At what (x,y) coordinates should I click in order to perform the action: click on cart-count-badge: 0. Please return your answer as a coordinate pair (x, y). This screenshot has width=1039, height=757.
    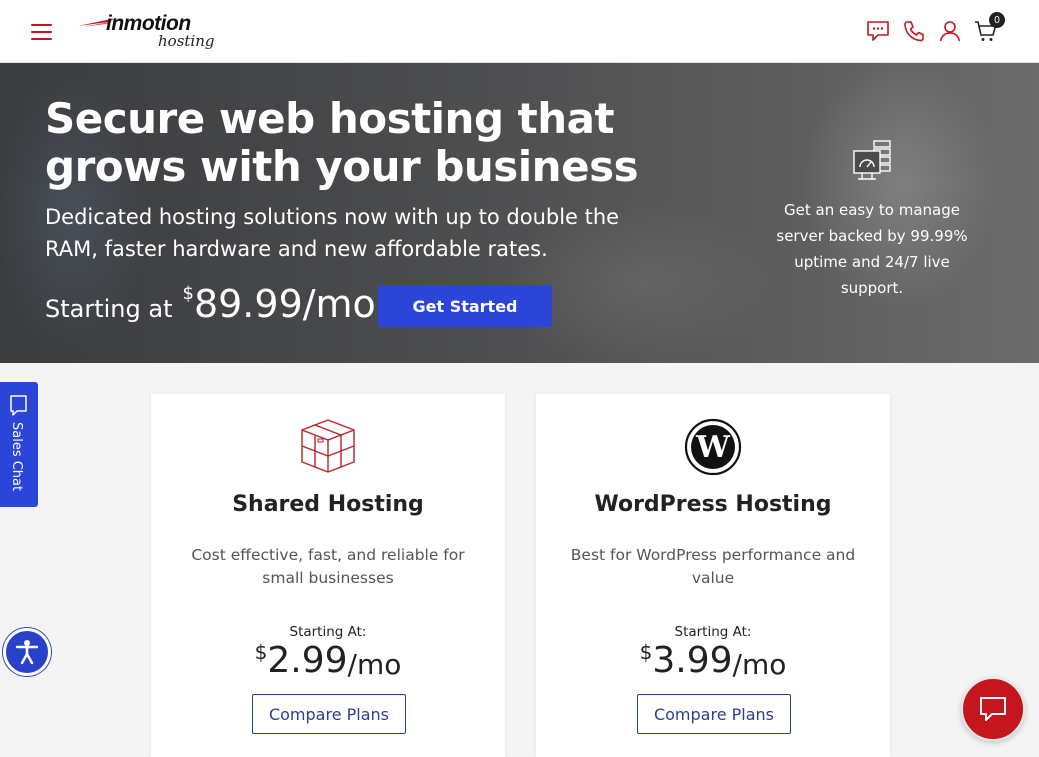
    Looking at the image, I should click on (997, 20).